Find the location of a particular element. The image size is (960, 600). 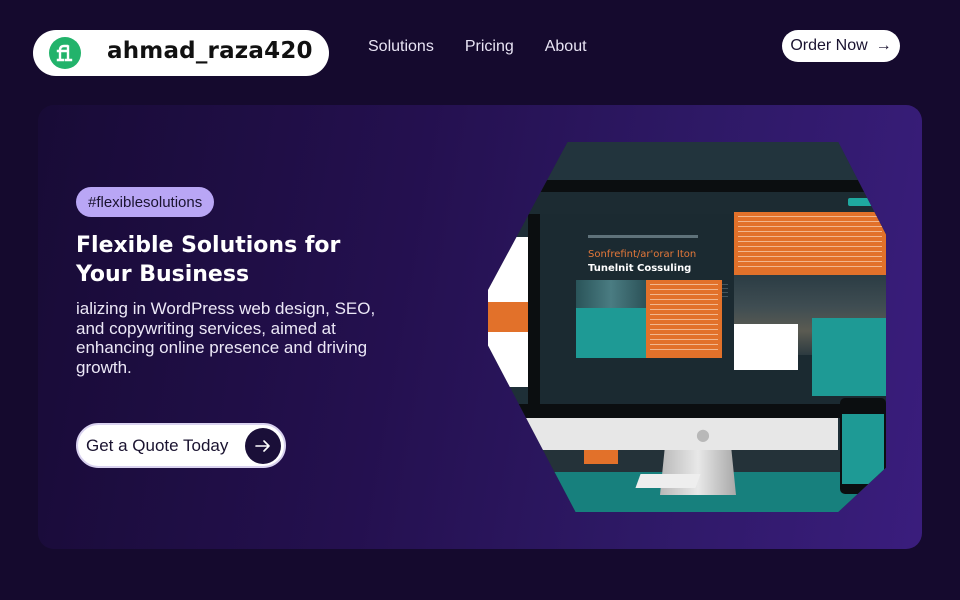

fi-logo-glyph is located at coordinates (64, 53).